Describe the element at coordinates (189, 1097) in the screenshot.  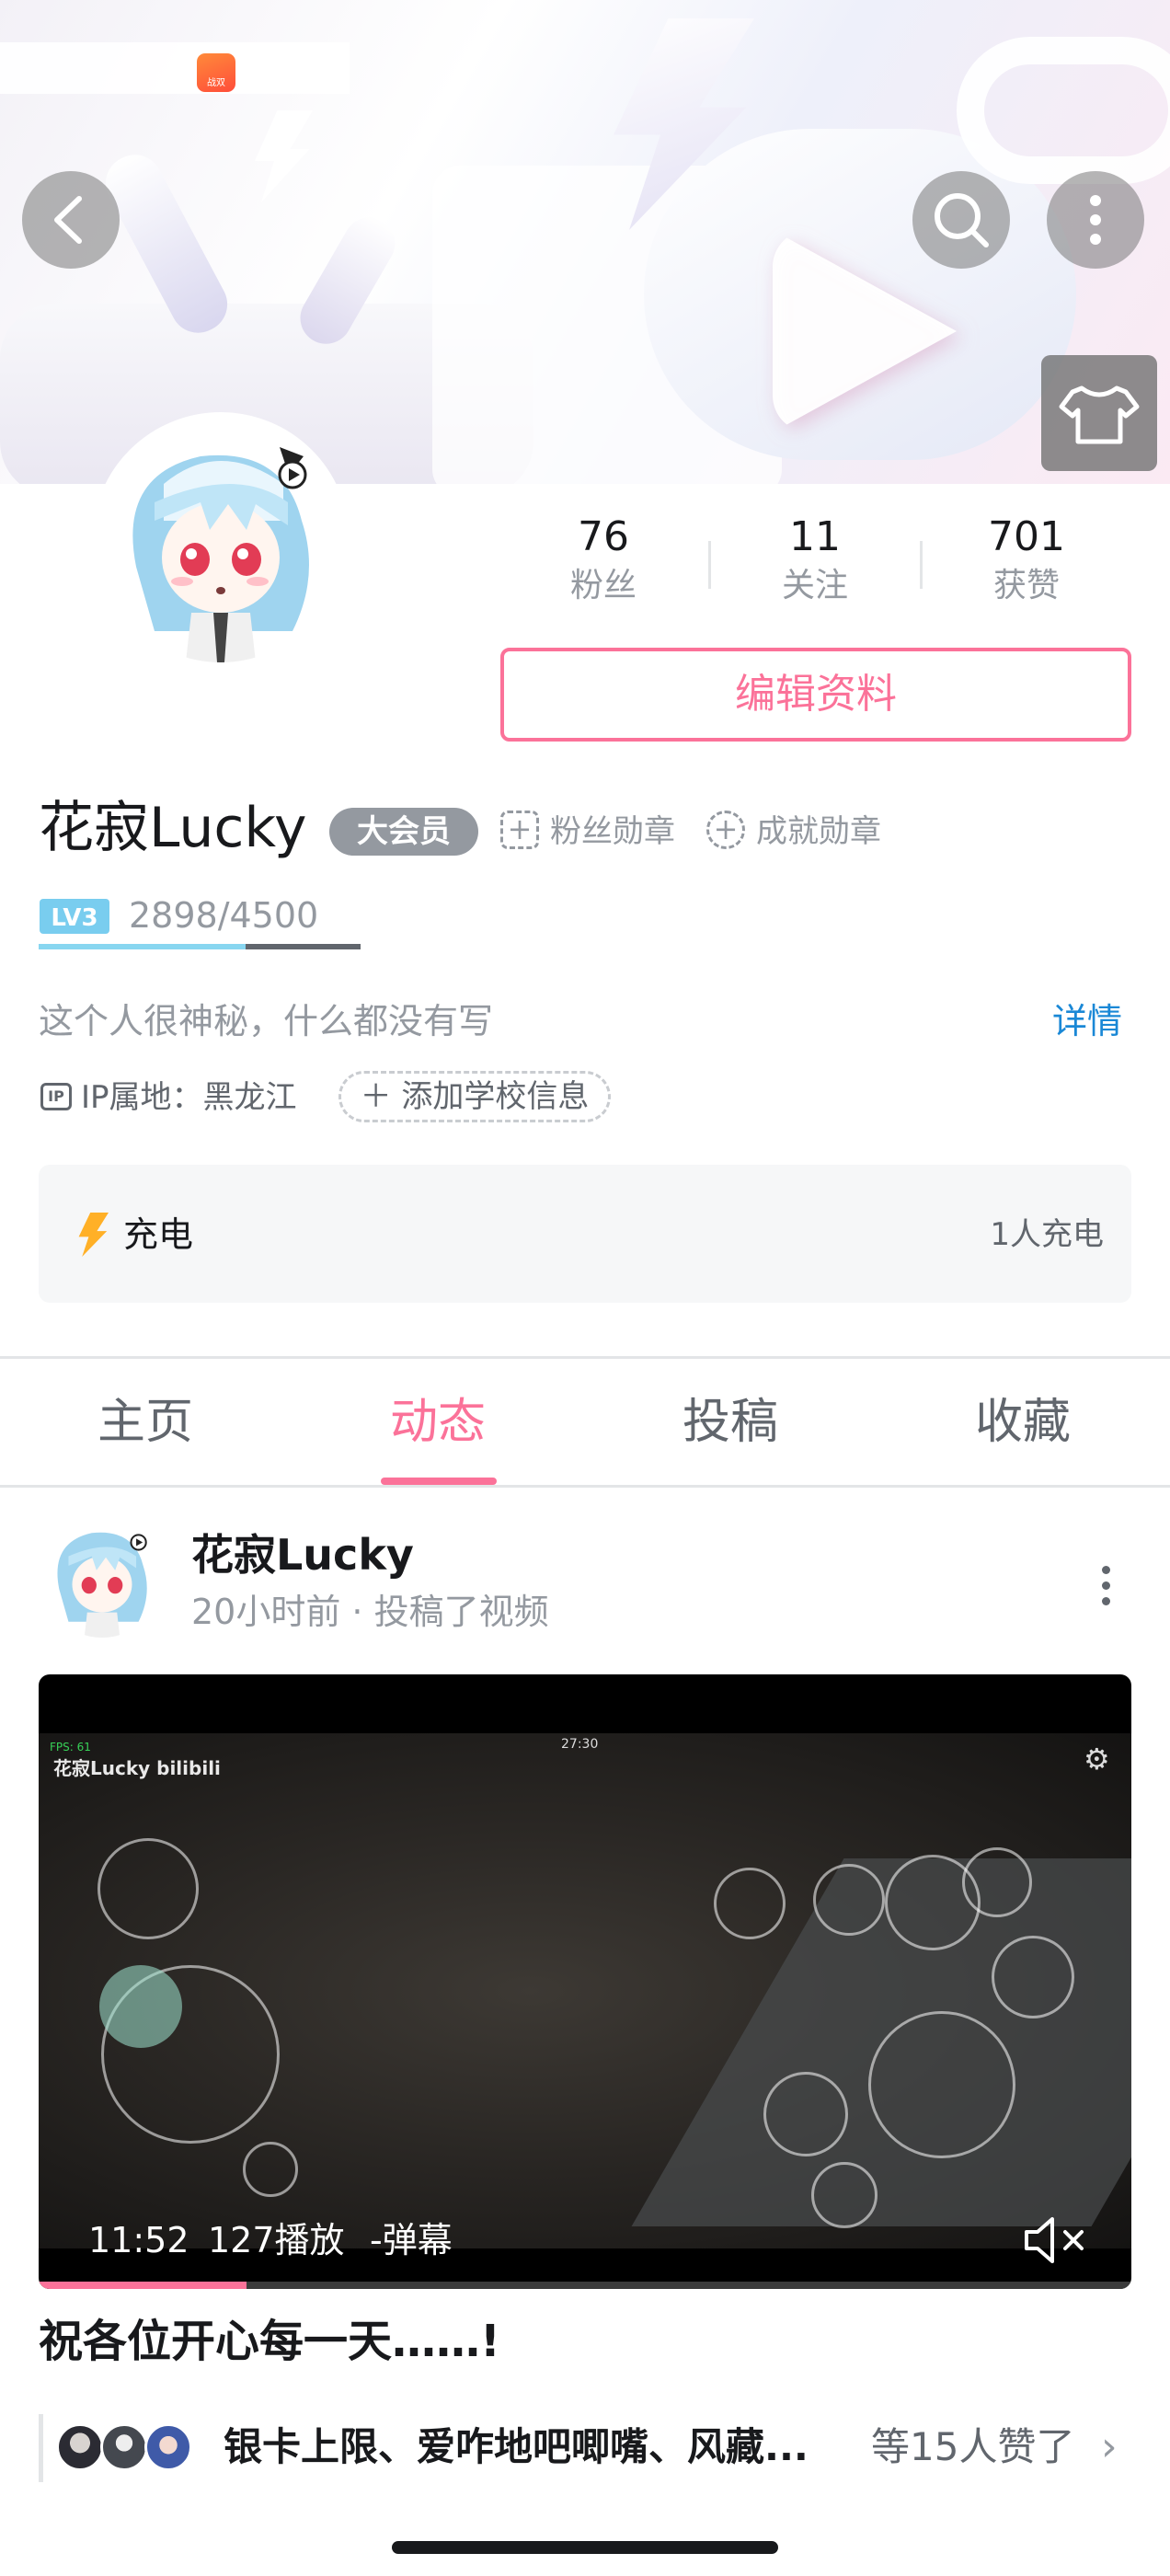
I see `ip-location-text: IP属地：黑龙江` at that location.